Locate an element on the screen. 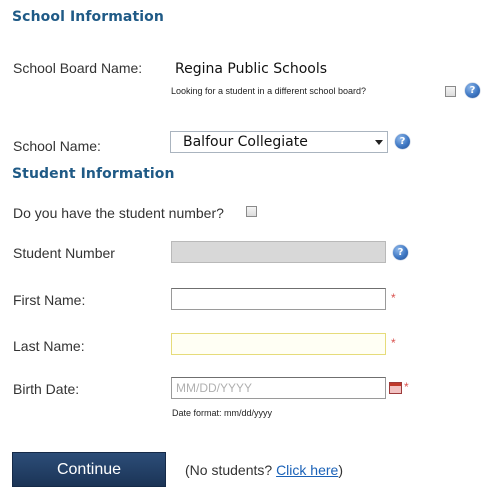 The image size is (485, 487). calendar-icon is located at coordinates (395, 388).